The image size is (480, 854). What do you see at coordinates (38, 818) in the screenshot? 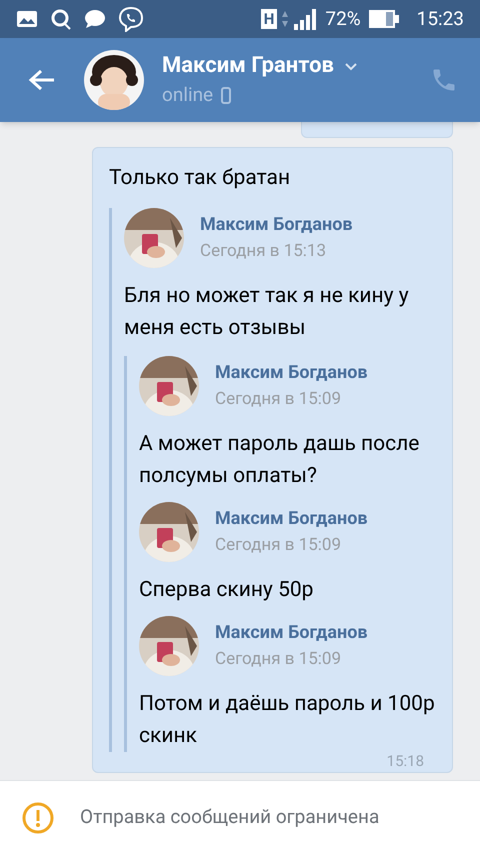
I see `warning-icon` at bounding box center [38, 818].